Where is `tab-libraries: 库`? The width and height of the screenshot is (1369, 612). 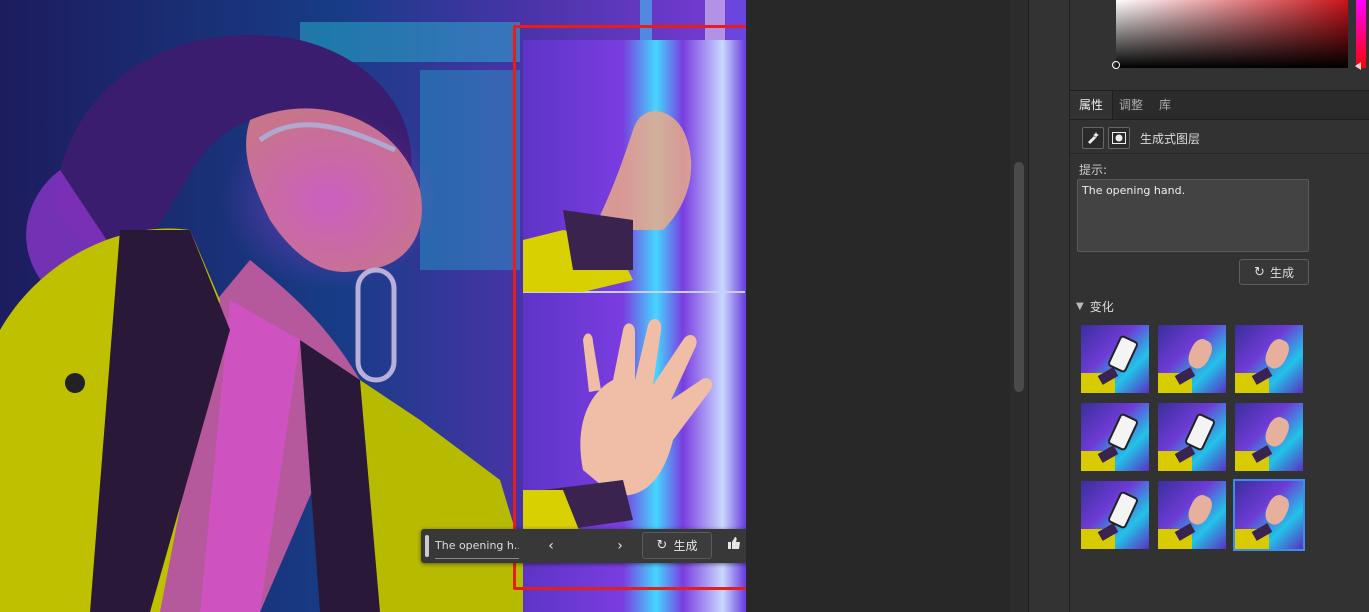
tab-libraries: 库 is located at coordinates (1165, 105).